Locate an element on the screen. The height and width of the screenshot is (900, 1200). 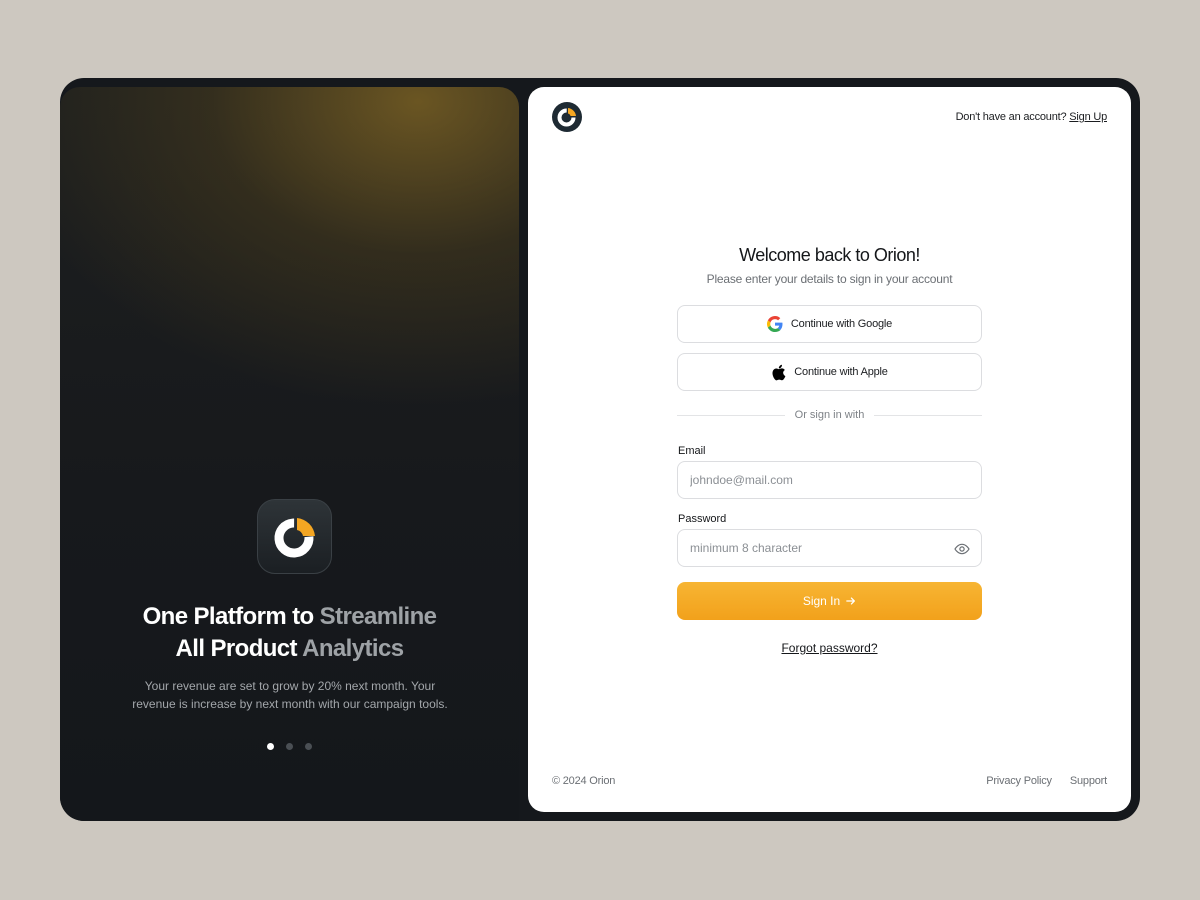
forgot-password-row: Forgot password? is located at coordinates (829, 648).